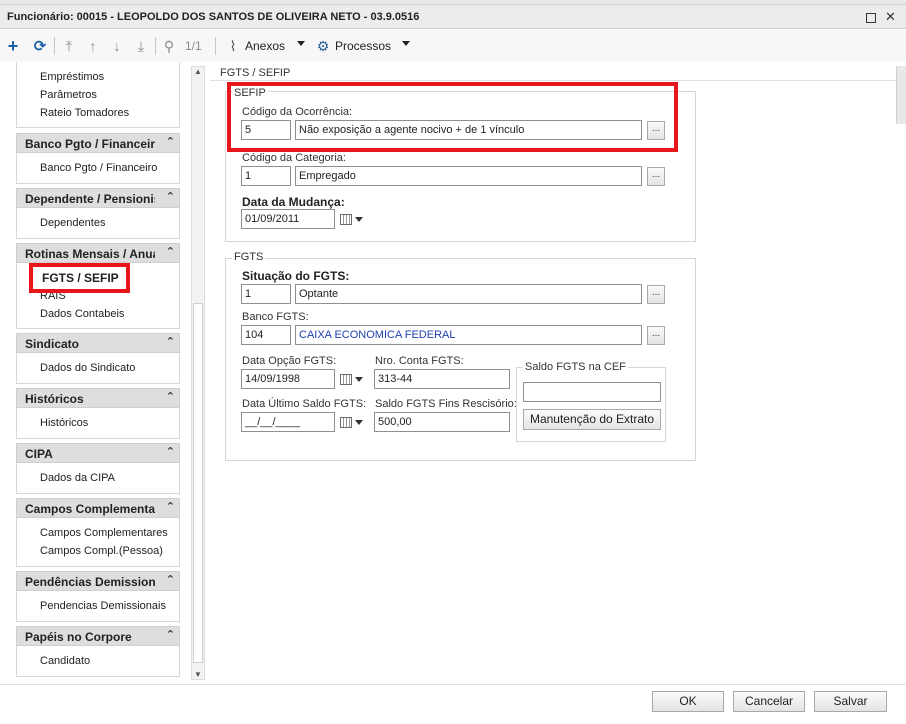  I want to click on save-button: Salvar, so click(850, 701).